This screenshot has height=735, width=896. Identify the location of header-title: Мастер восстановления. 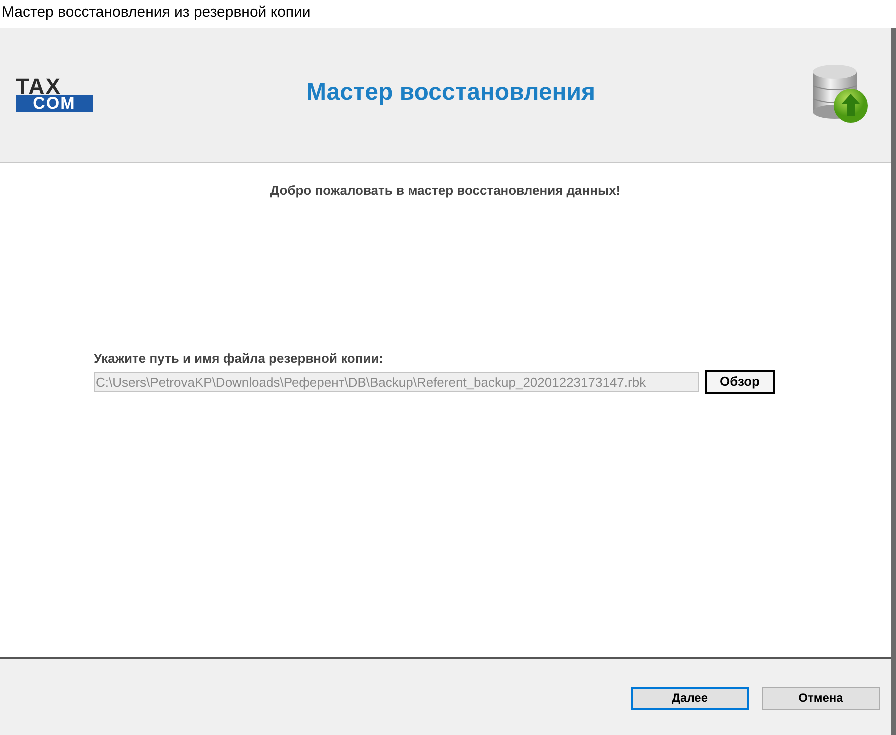
(451, 93).